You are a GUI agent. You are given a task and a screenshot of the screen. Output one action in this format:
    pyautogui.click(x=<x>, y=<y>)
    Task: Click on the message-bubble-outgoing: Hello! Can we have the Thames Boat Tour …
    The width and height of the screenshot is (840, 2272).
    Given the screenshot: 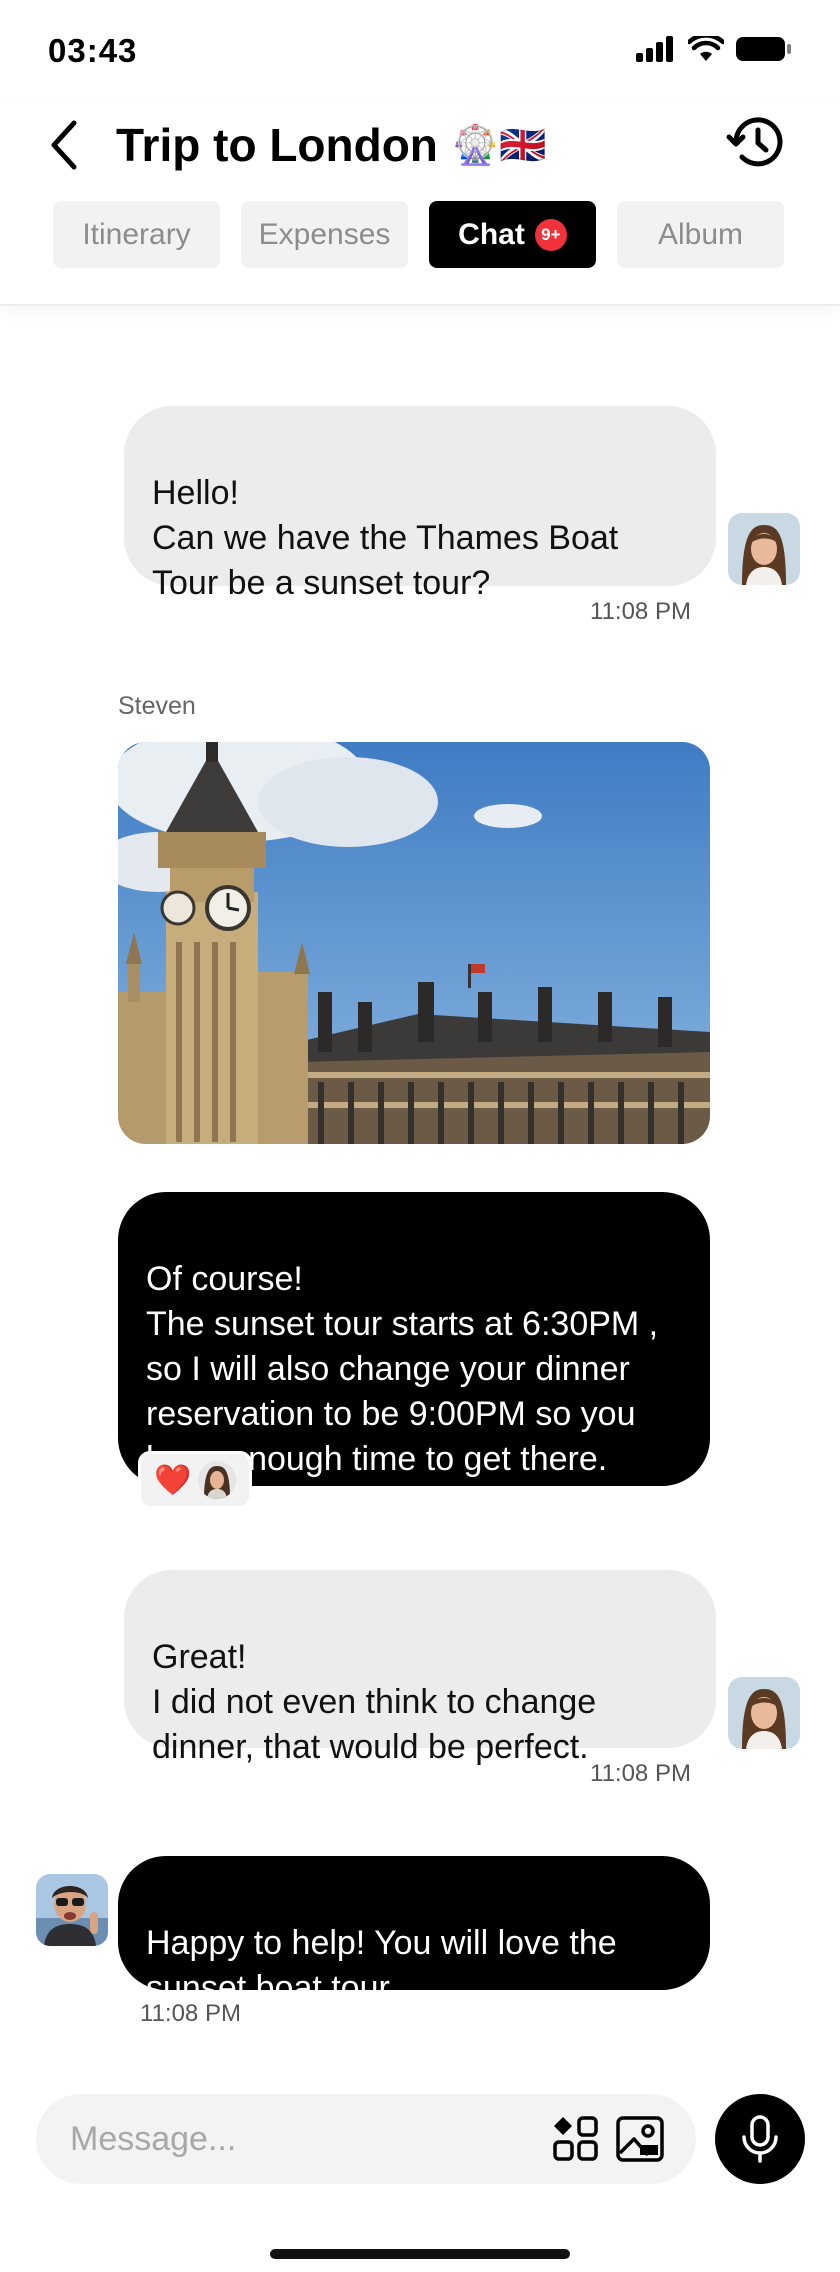 What is the action you would take?
    pyautogui.click(x=420, y=504)
    